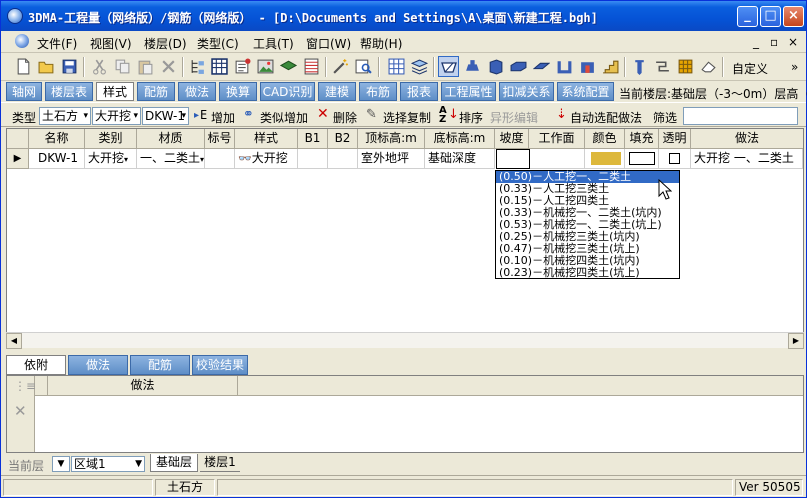 The image size is (807, 498). What do you see at coordinates (111, 139) in the screenshot?
I see `column-header-category: 类别` at bounding box center [111, 139].